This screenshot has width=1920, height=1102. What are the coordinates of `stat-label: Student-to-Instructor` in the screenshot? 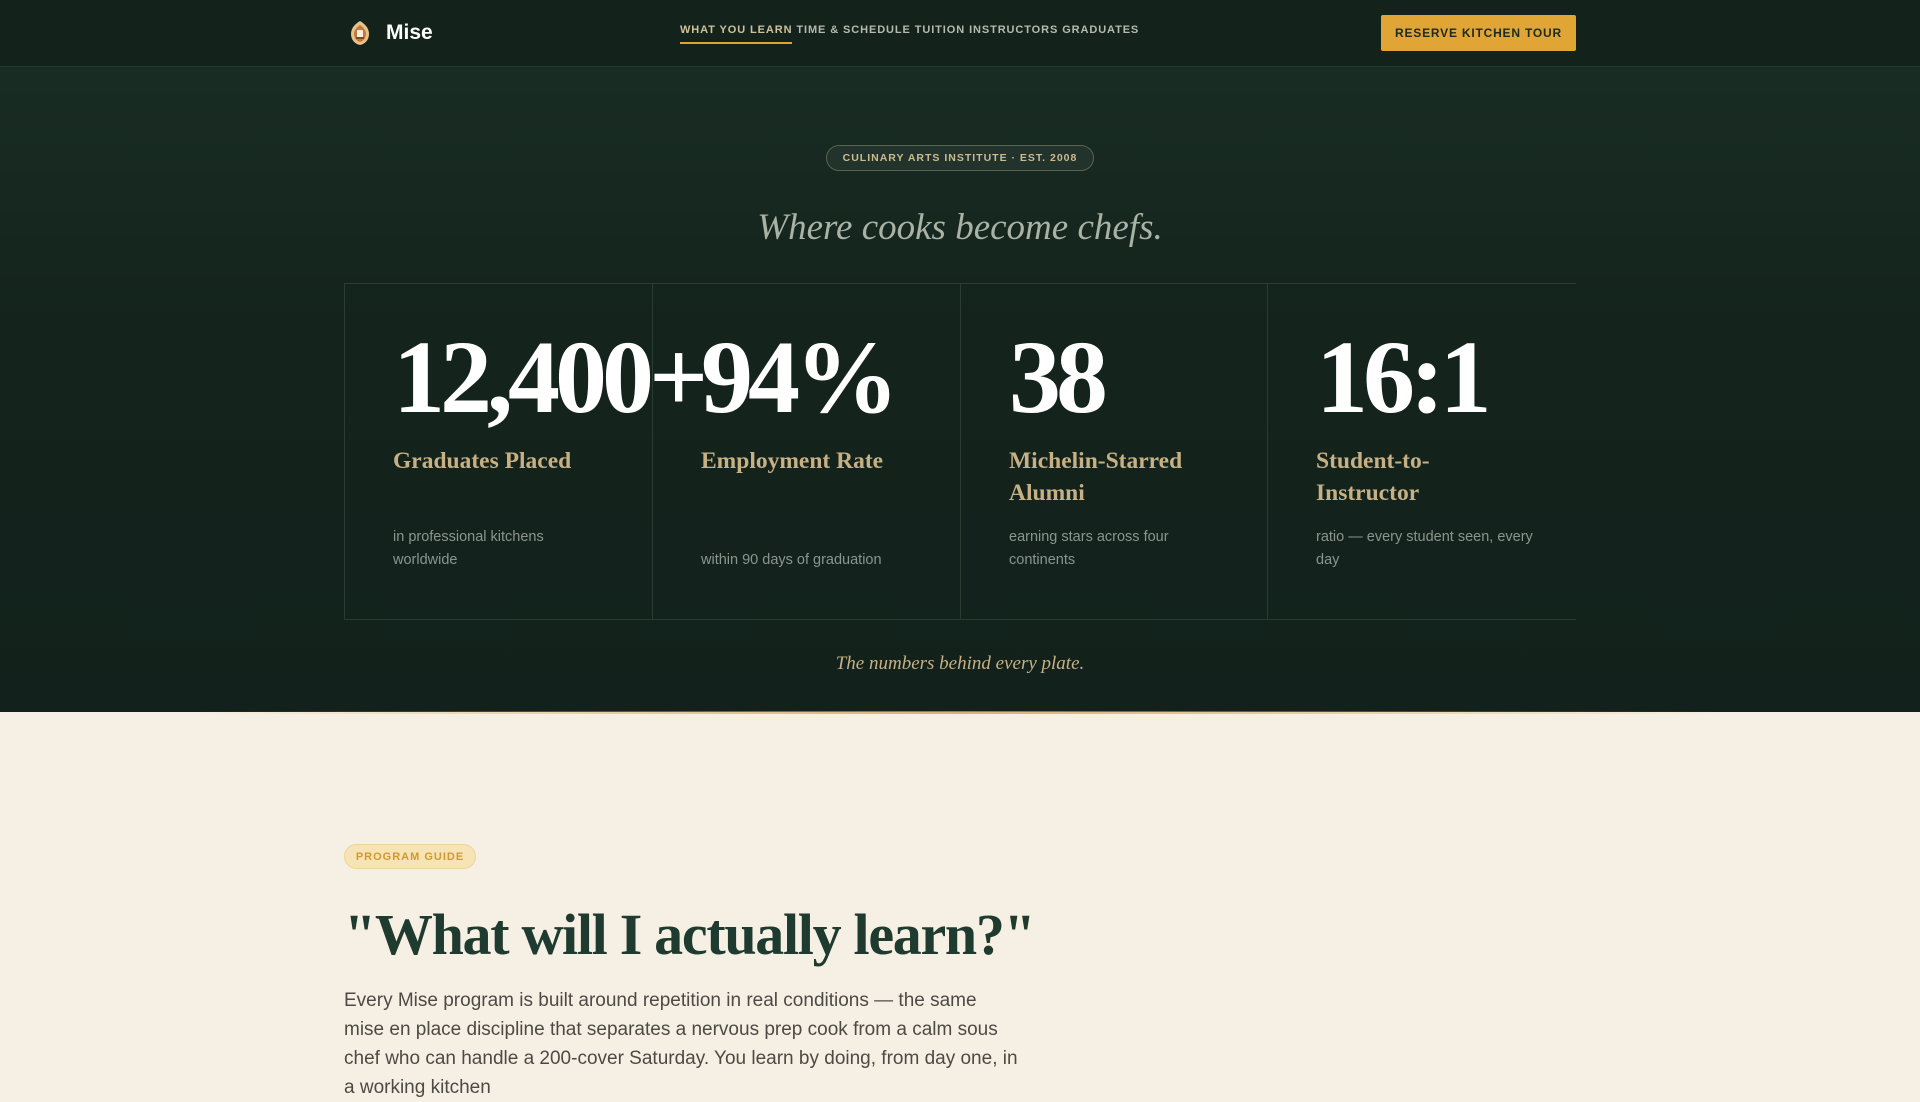 It's located at (1373, 477).